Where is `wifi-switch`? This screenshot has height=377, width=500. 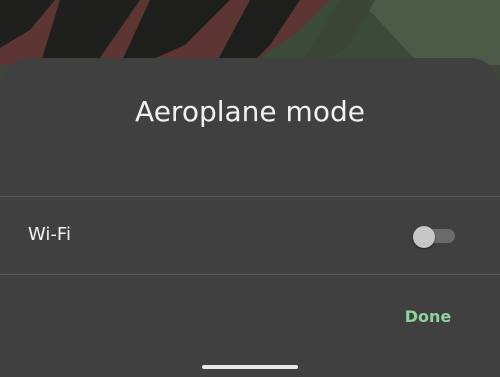
wifi-switch is located at coordinates (434, 237).